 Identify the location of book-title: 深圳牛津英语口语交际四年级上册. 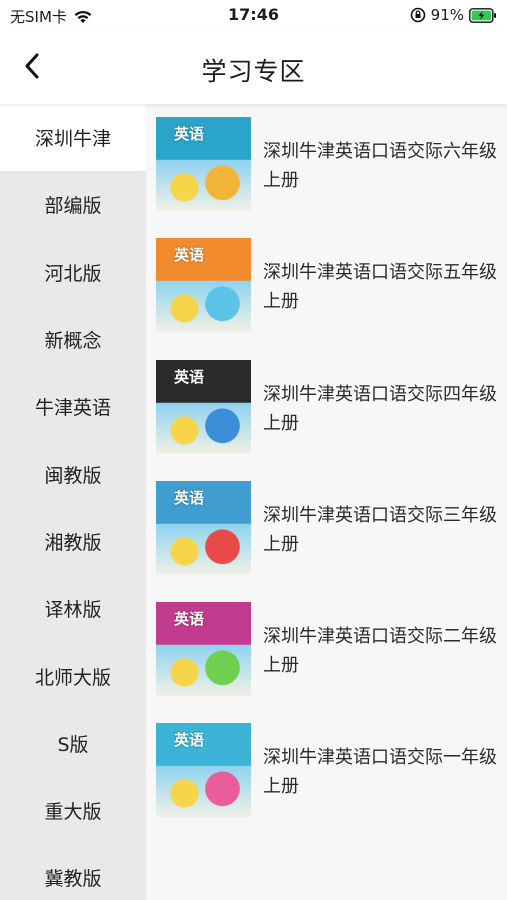
(380, 409).